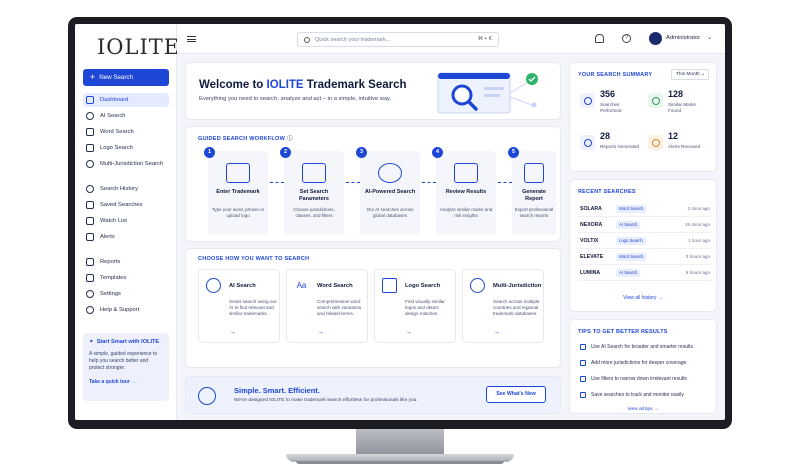  What do you see at coordinates (683, 38) in the screenshot?
I see `user-name: Administrator` at bounding box center [683, 38].